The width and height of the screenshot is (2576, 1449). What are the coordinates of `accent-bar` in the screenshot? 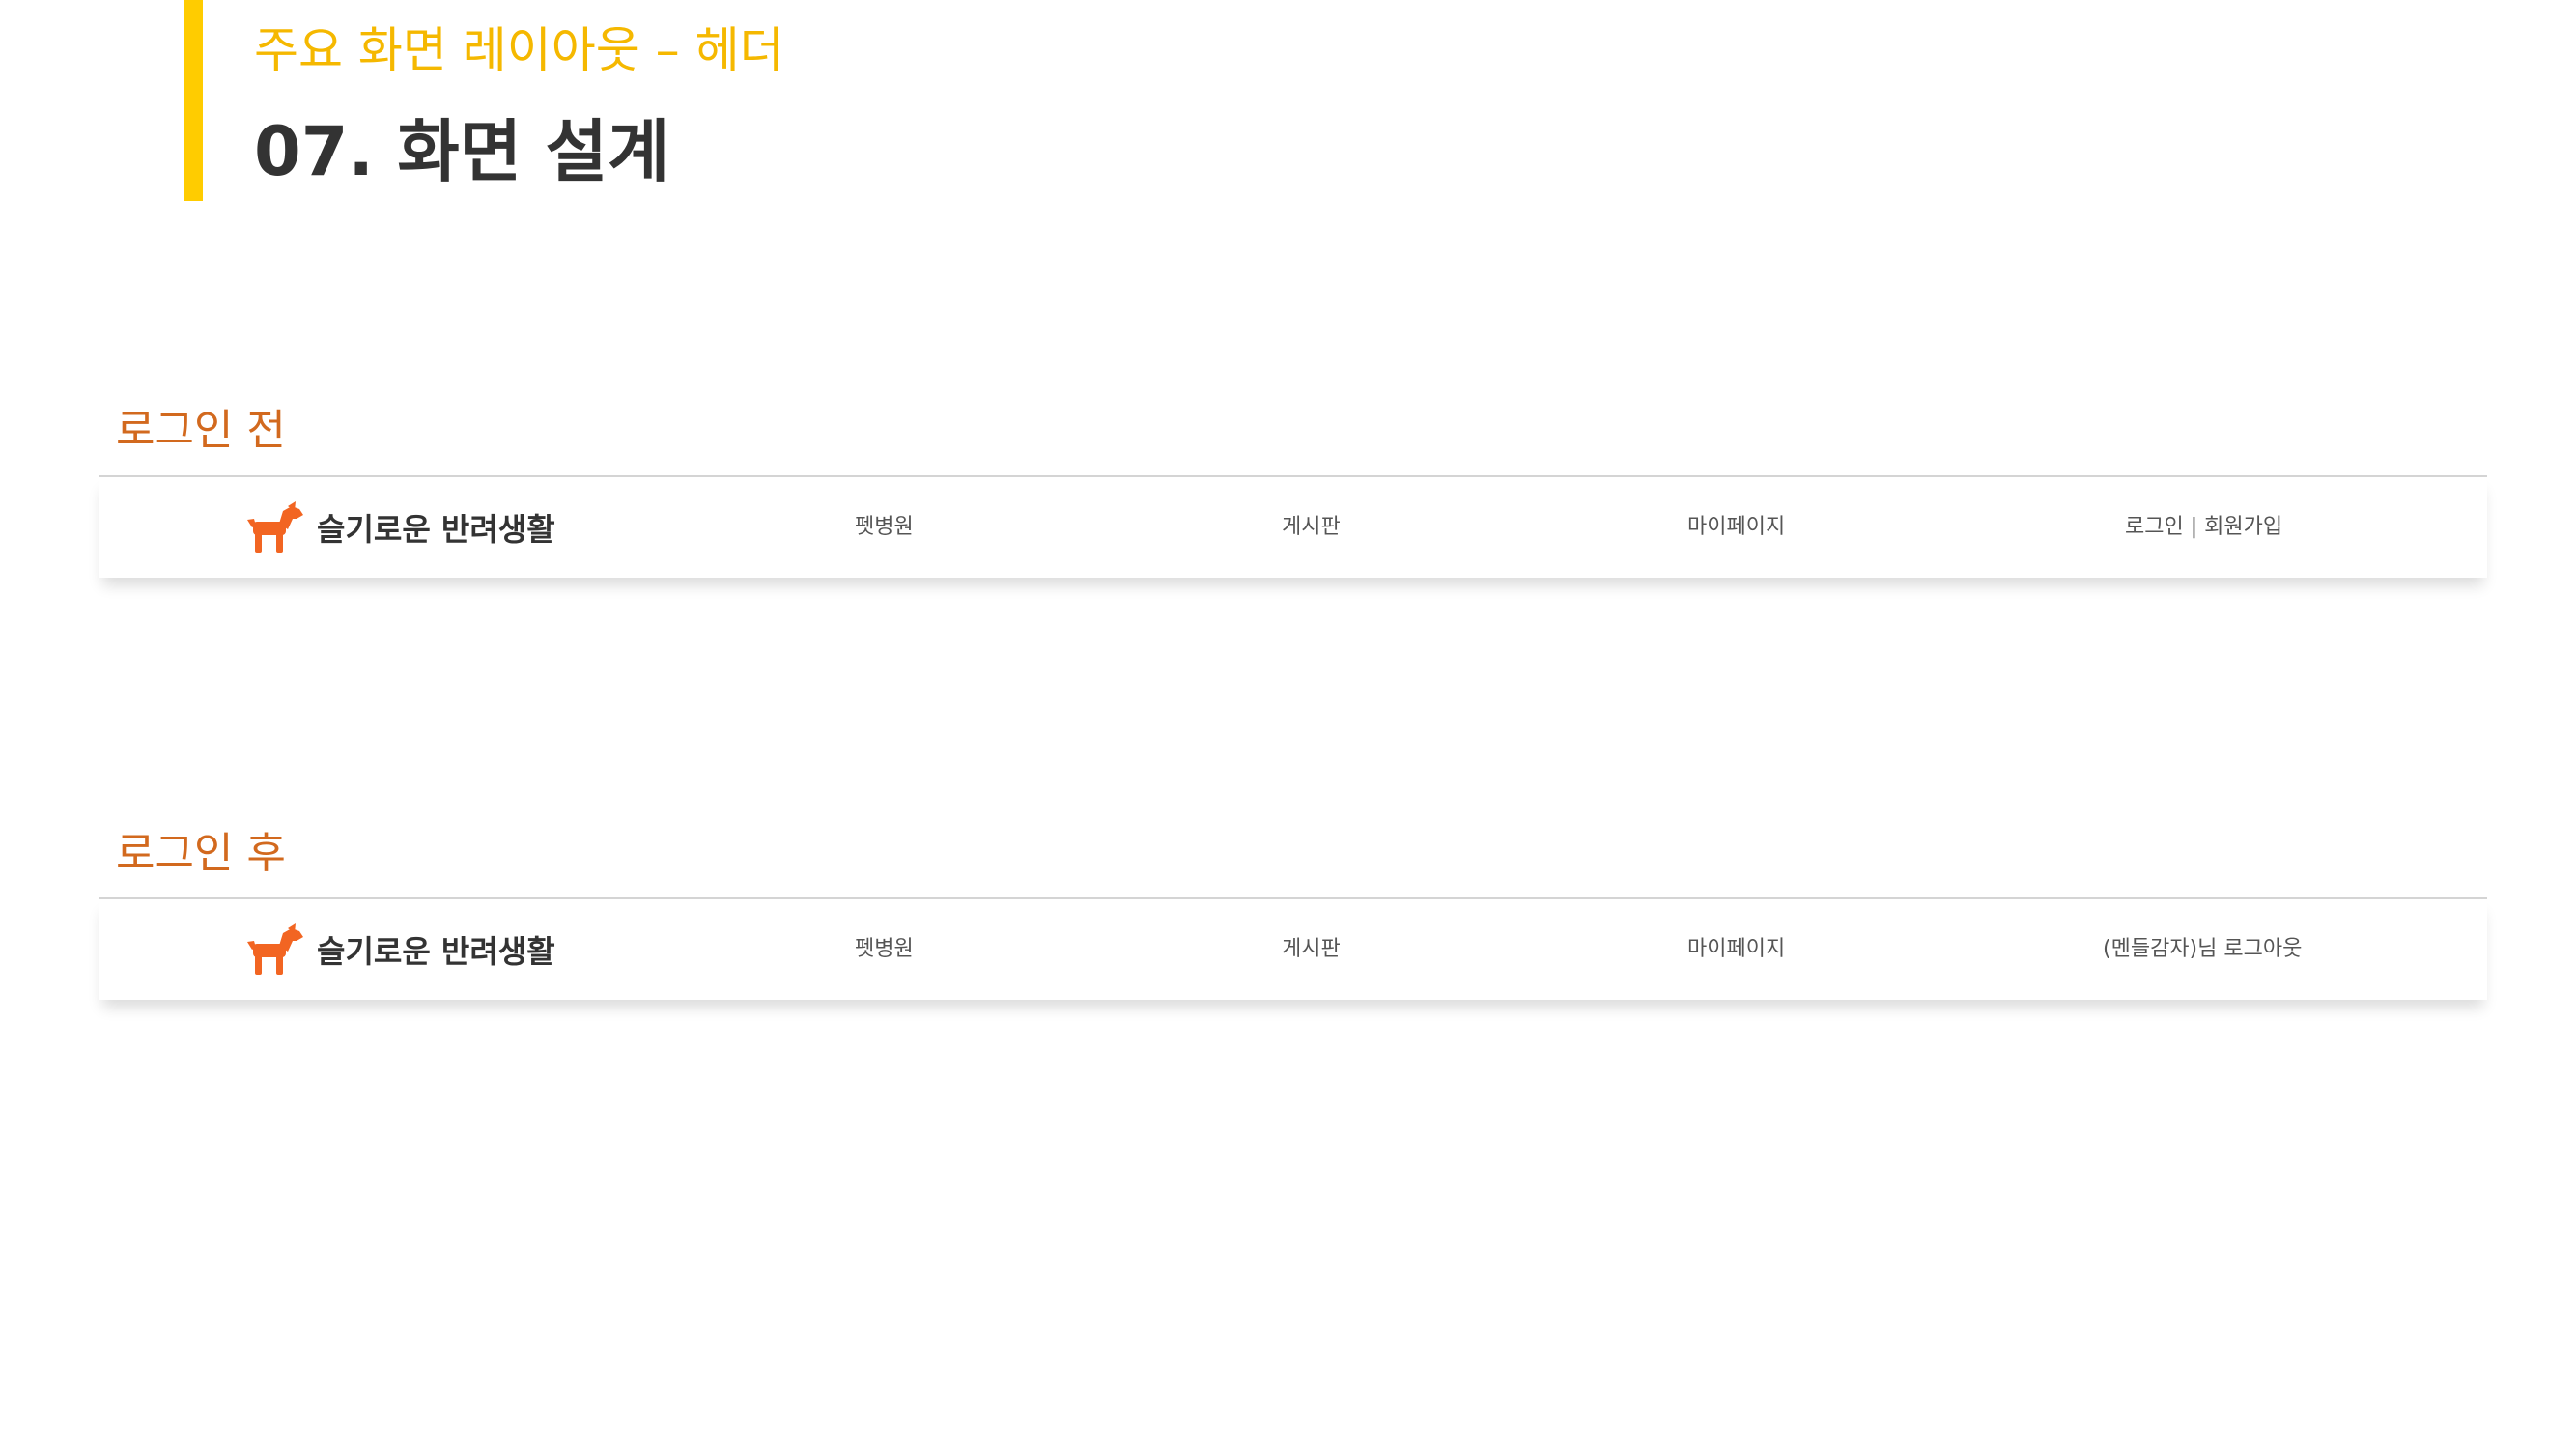 It's located at (193, 100).